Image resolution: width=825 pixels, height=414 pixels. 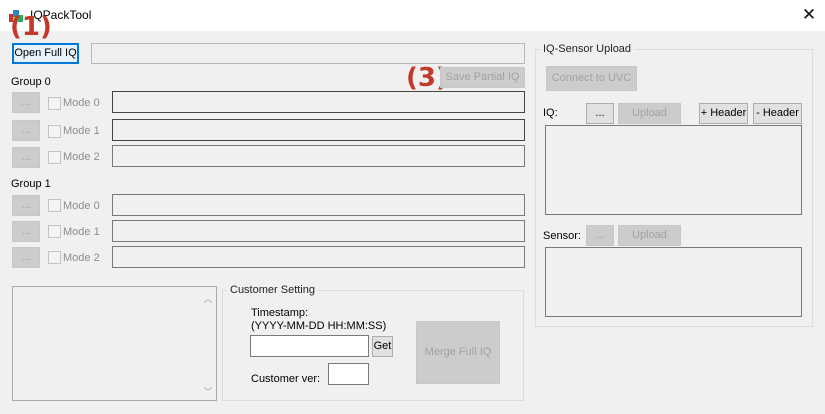 I want to click on sensor-output-textarea, so click(x=673, y=282).